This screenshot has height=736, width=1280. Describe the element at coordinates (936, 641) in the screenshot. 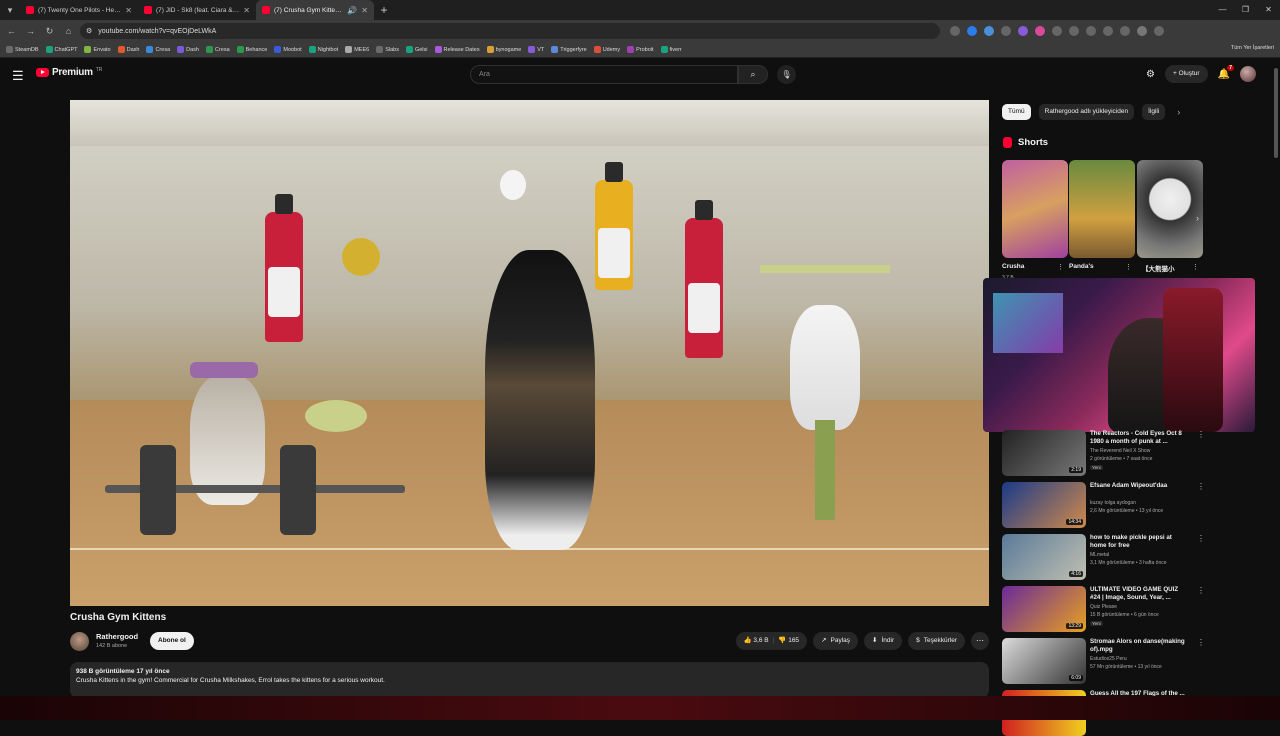

I see `thanks-button: $ Teşekkürler` at that location.